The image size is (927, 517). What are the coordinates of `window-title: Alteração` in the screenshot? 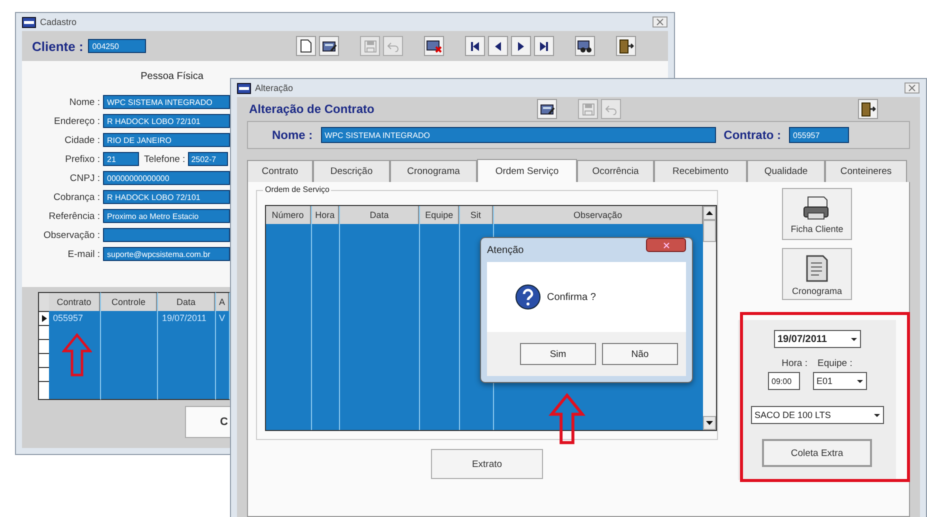 It's located at (274, 88).